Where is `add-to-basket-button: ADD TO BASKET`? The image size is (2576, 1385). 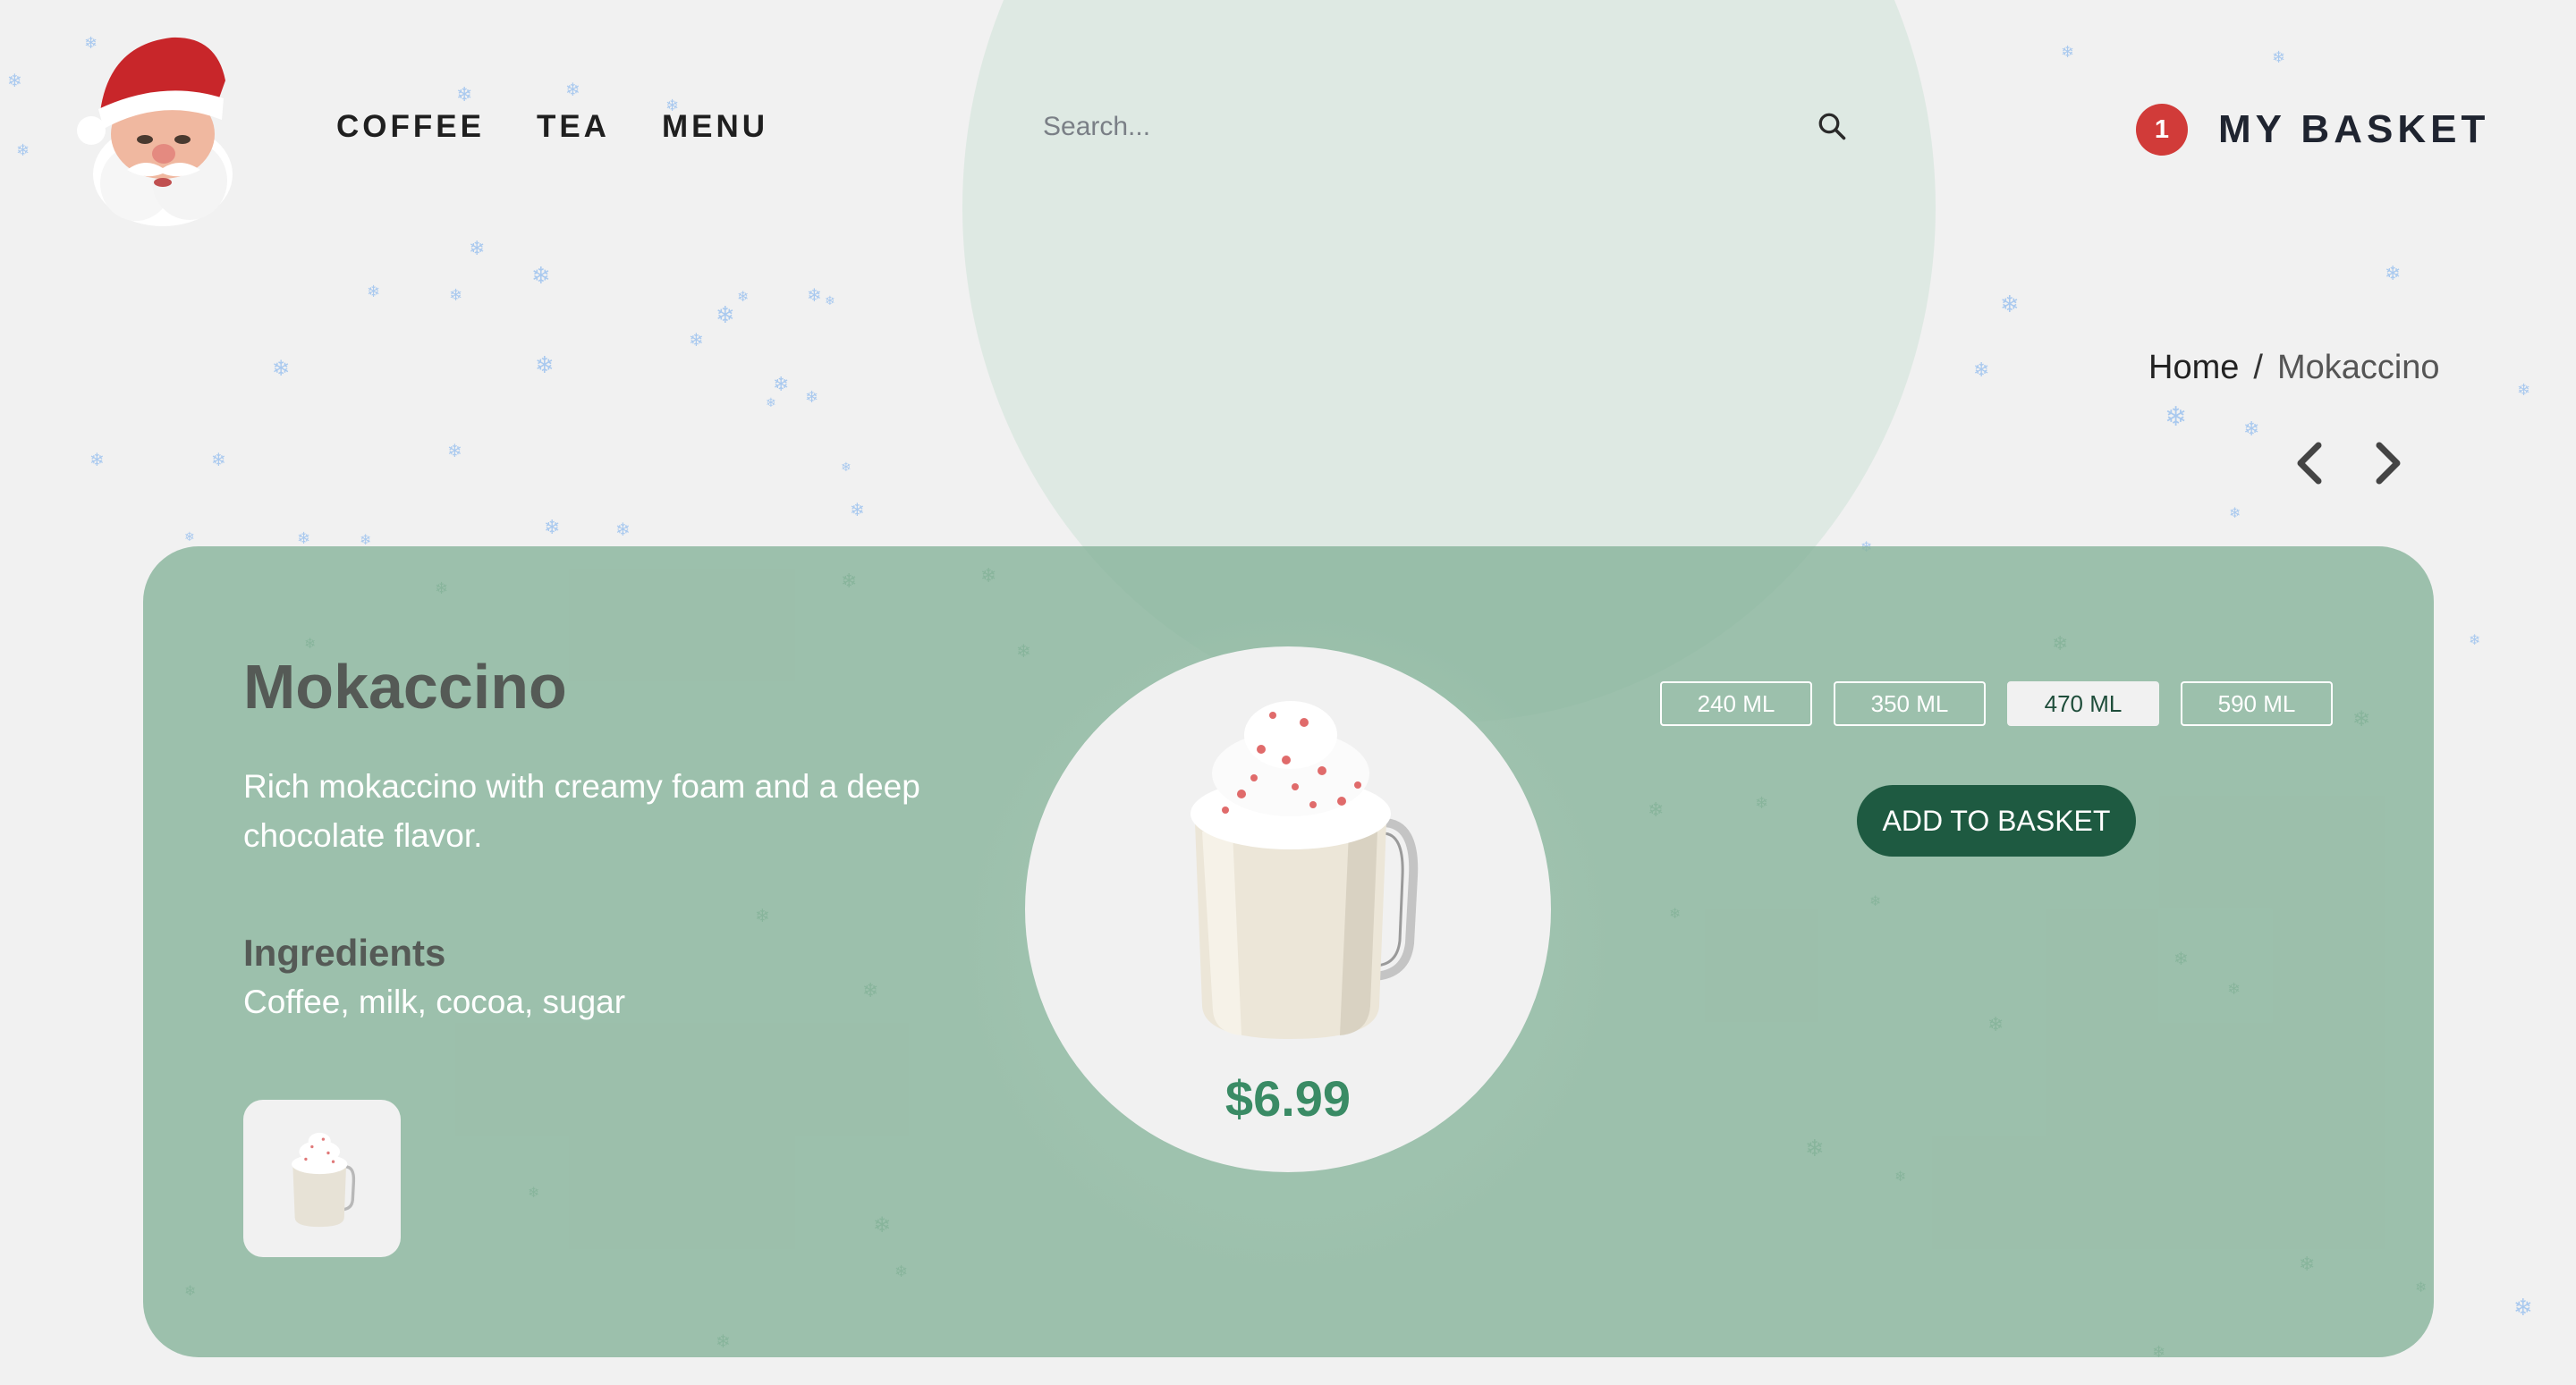
add-to-basket-button: ADD TO BASKET is located at coordinates (1996, 821).